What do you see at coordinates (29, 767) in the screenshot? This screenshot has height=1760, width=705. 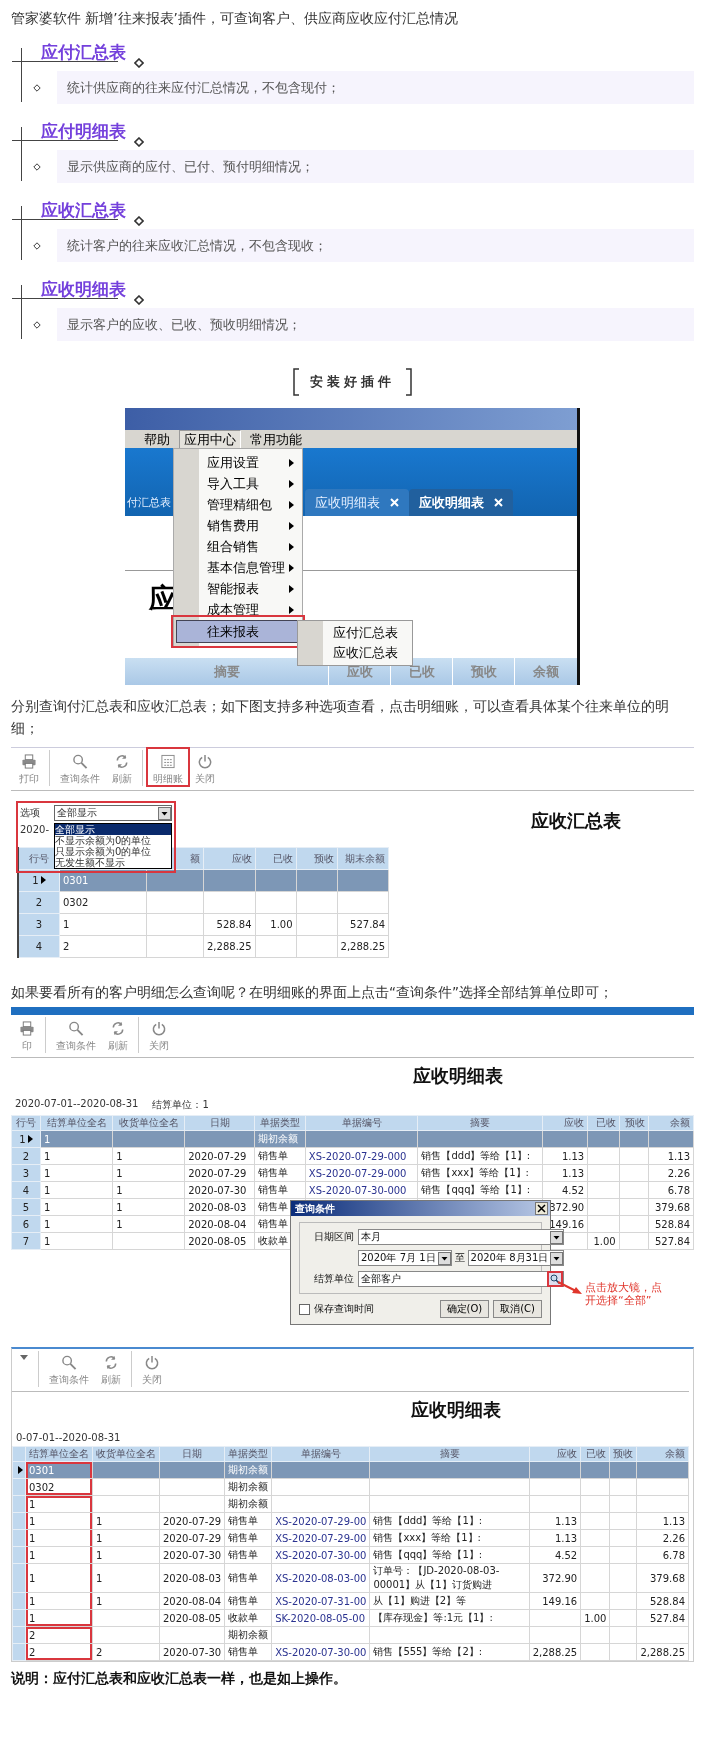 I see `toolbar-button: 打印` at bounding box center [29, 767].